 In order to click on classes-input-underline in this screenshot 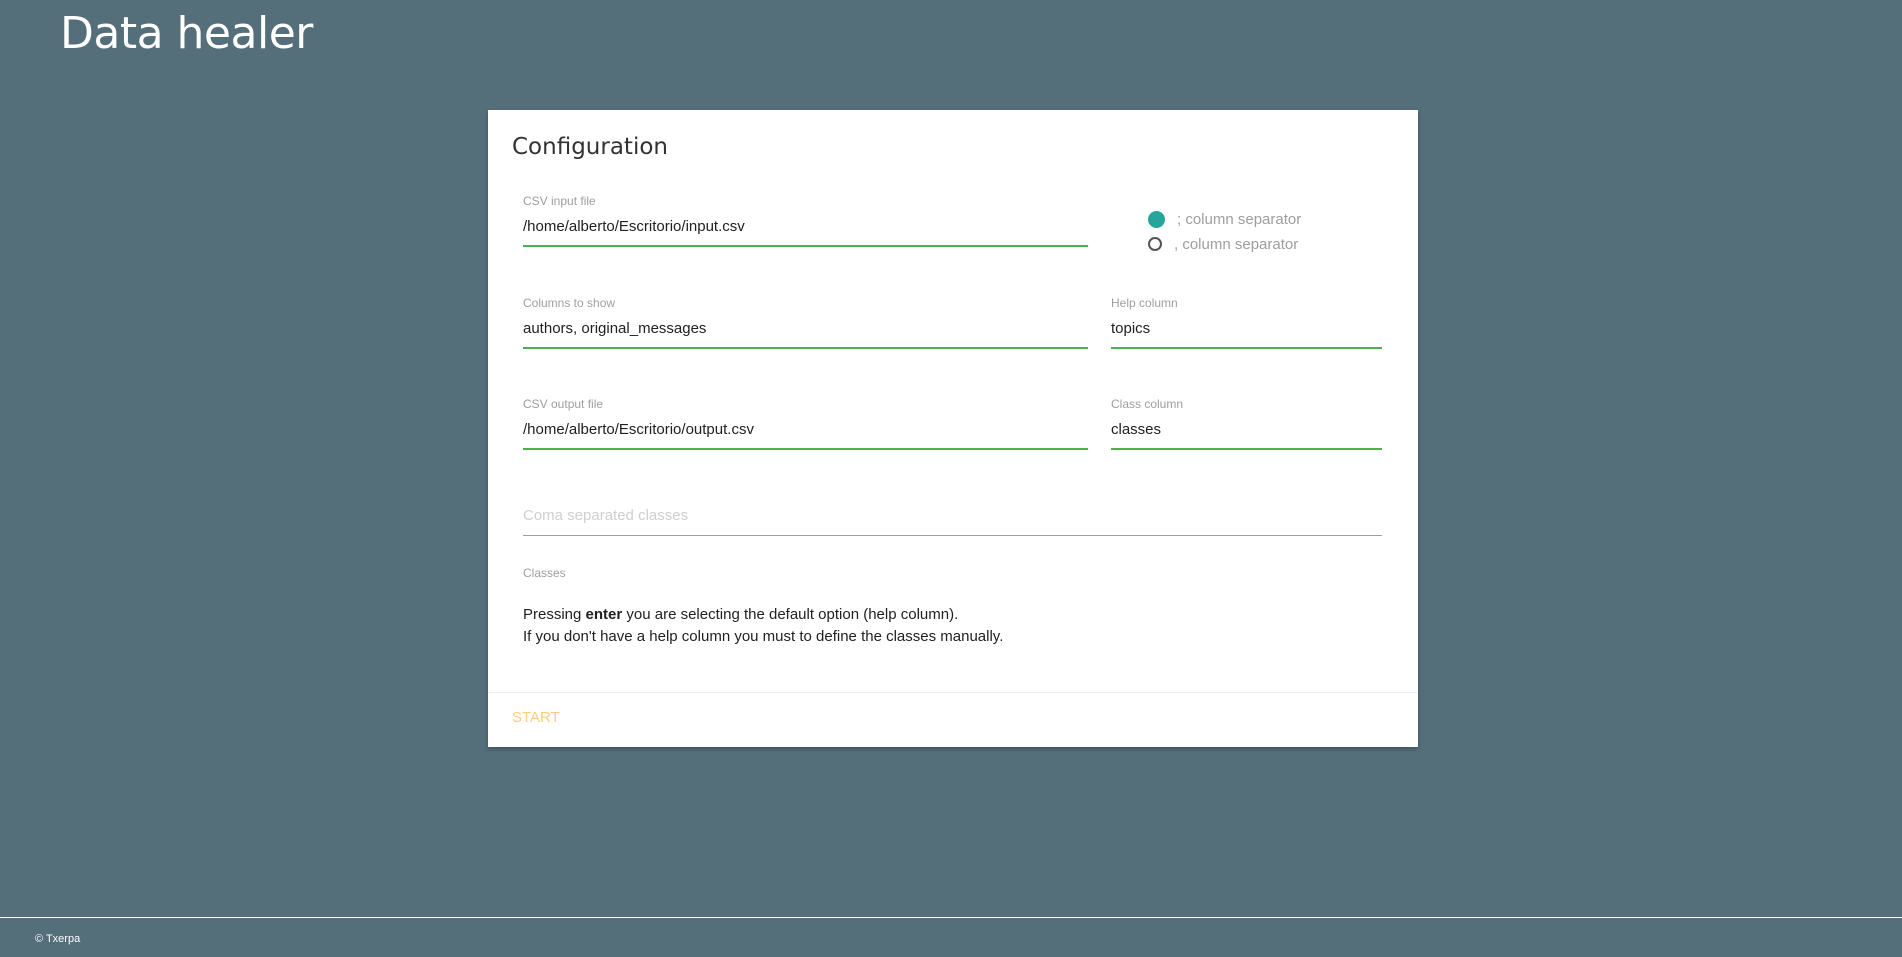, I will do `click(952, 535)`.